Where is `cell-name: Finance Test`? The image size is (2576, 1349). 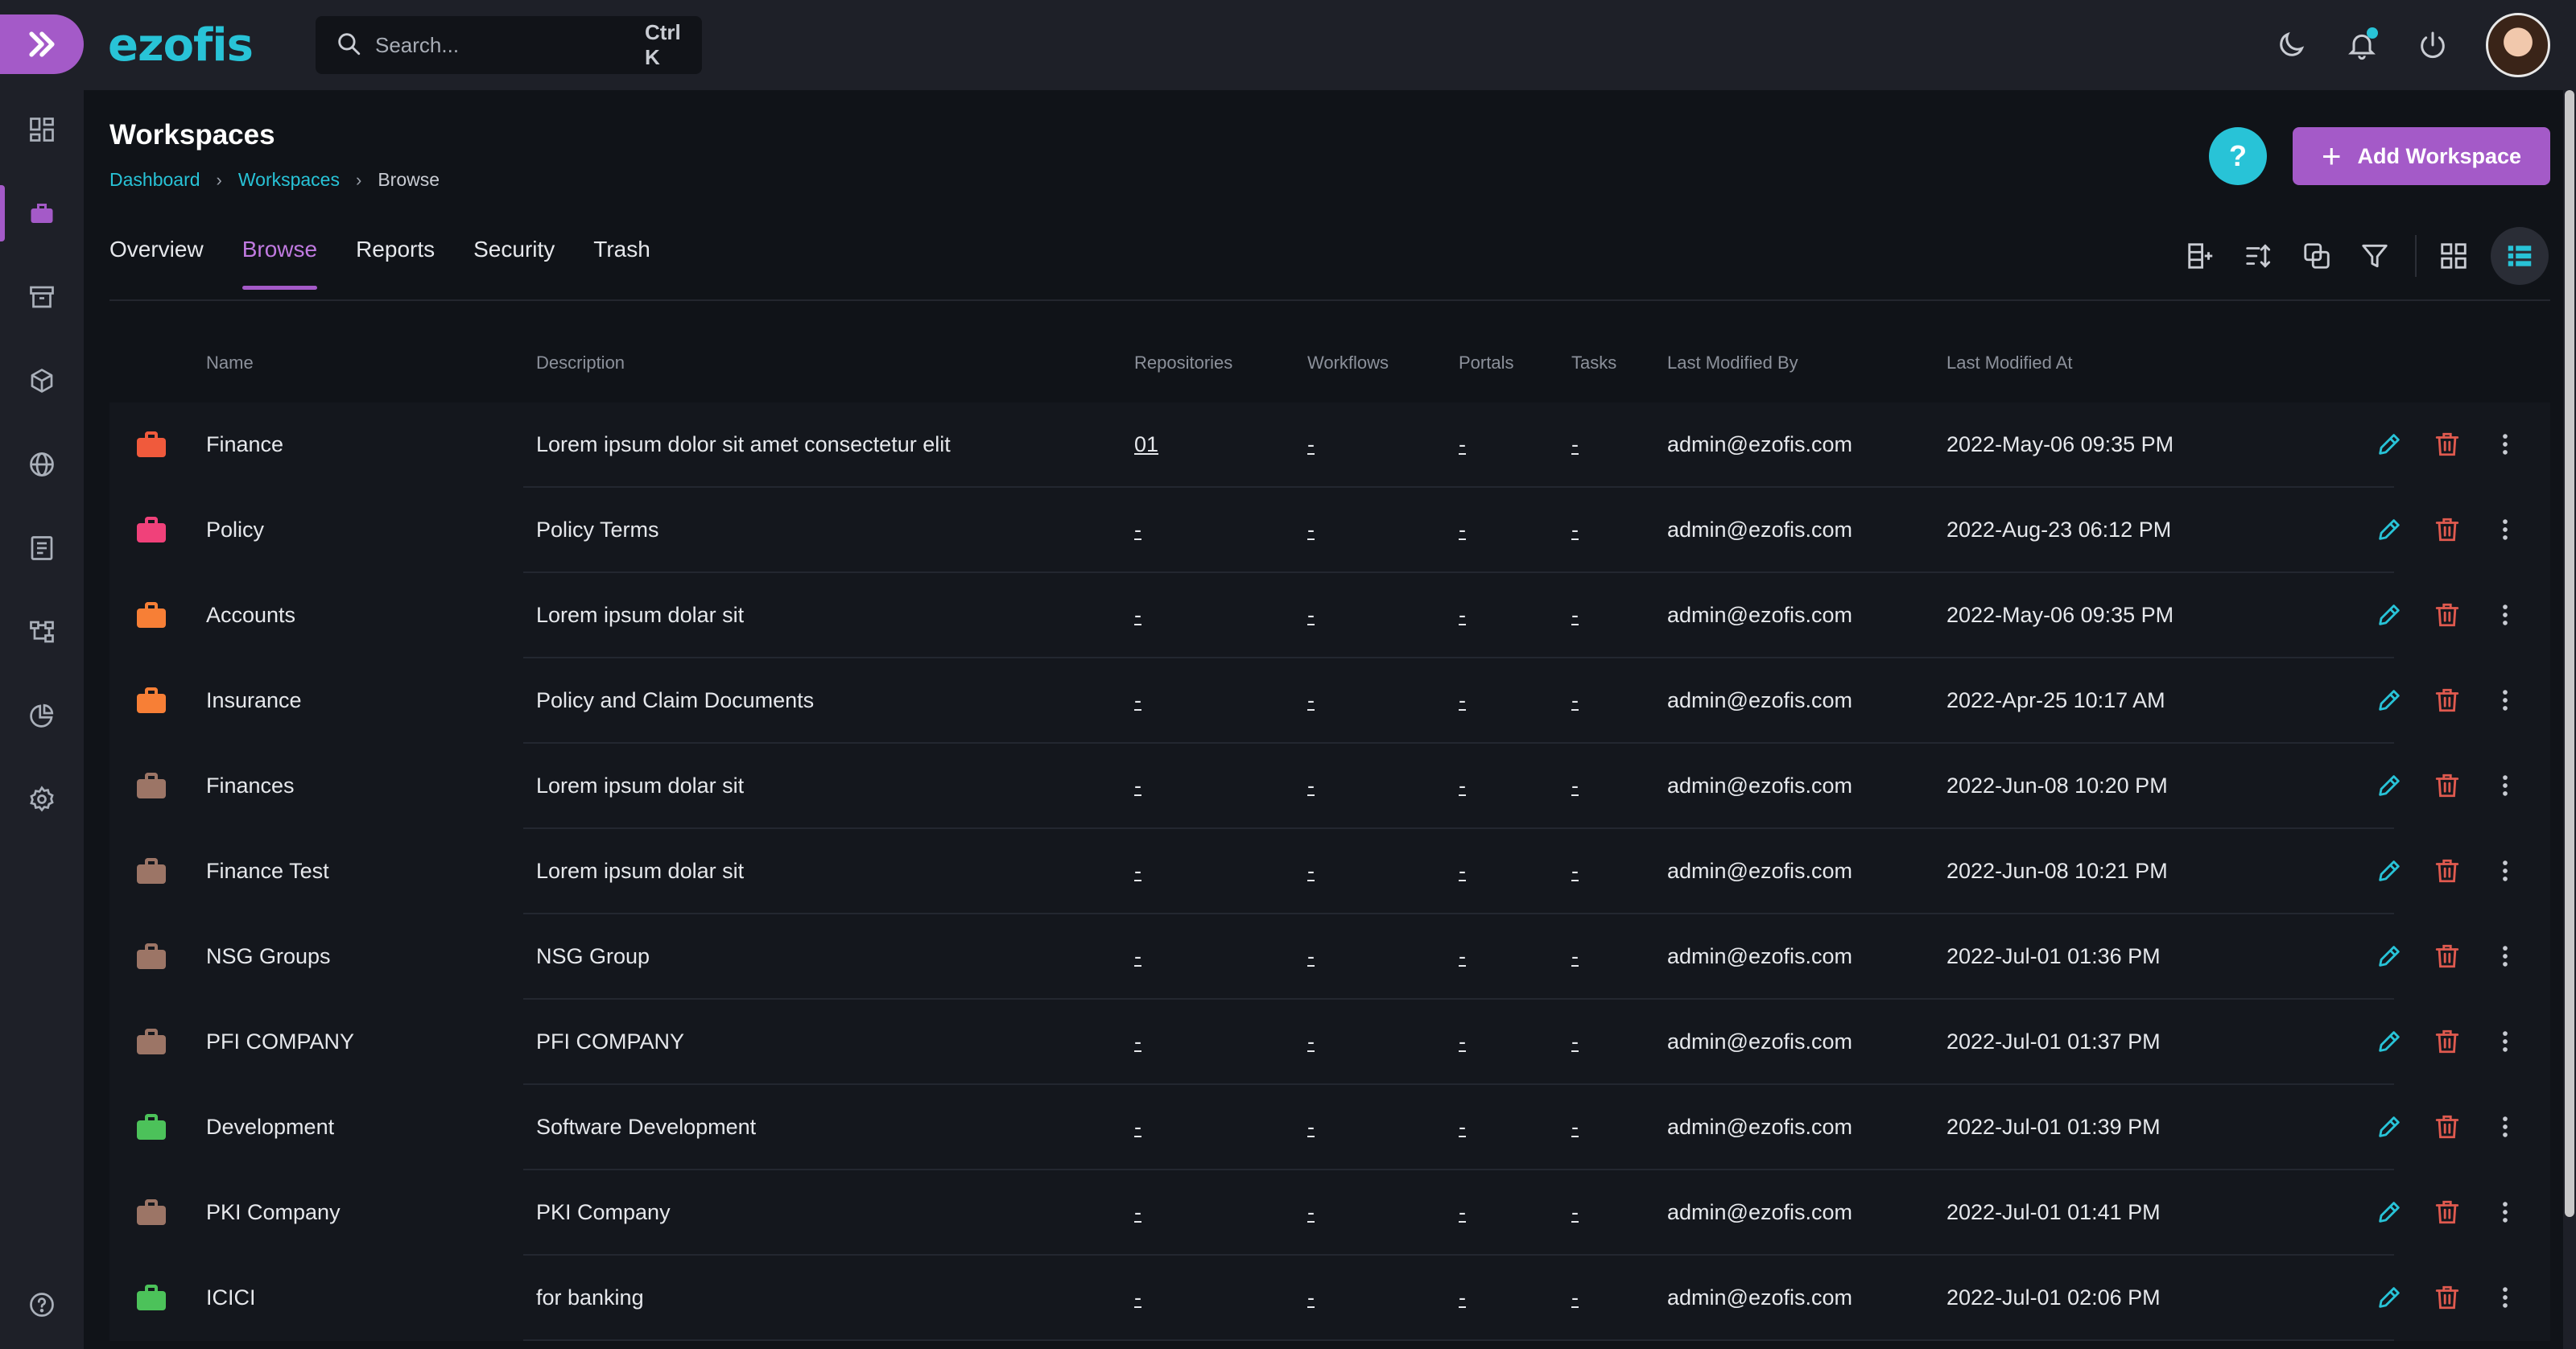 cell-name: Finance Test is located at coordinates (267, 871).